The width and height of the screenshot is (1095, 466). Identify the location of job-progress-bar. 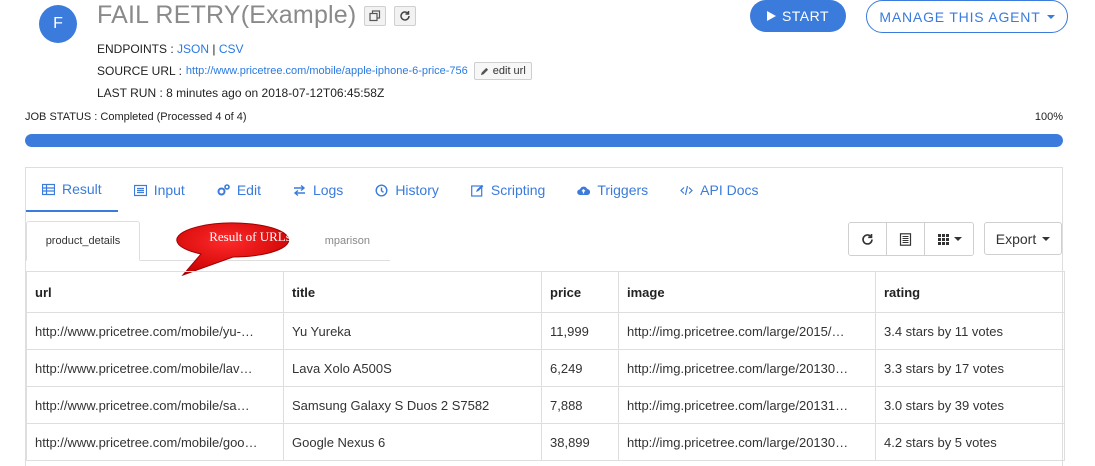
(544, 140).